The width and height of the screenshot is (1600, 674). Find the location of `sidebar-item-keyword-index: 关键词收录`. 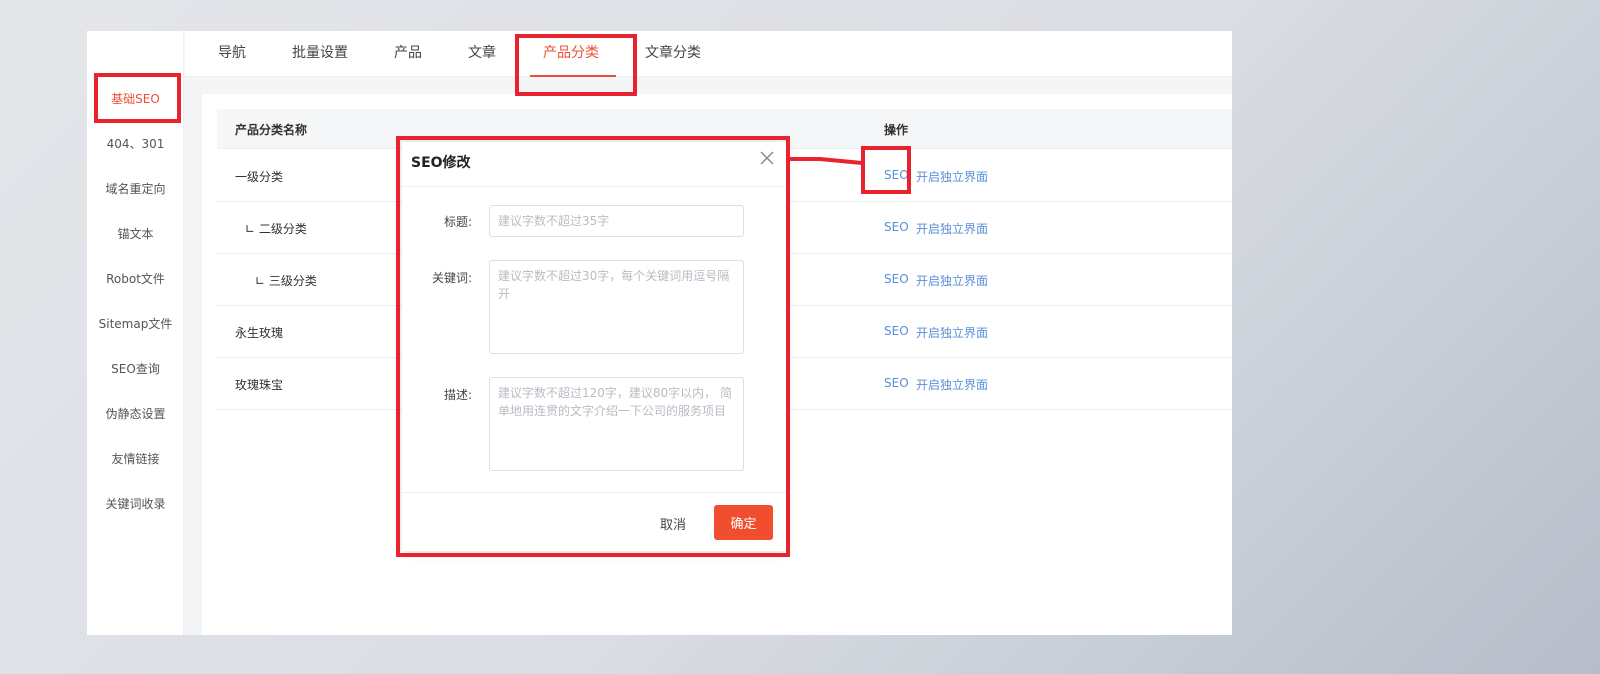

sidebar-item-keyword-index: 关键词收录 is located at coordinates (135, 504).